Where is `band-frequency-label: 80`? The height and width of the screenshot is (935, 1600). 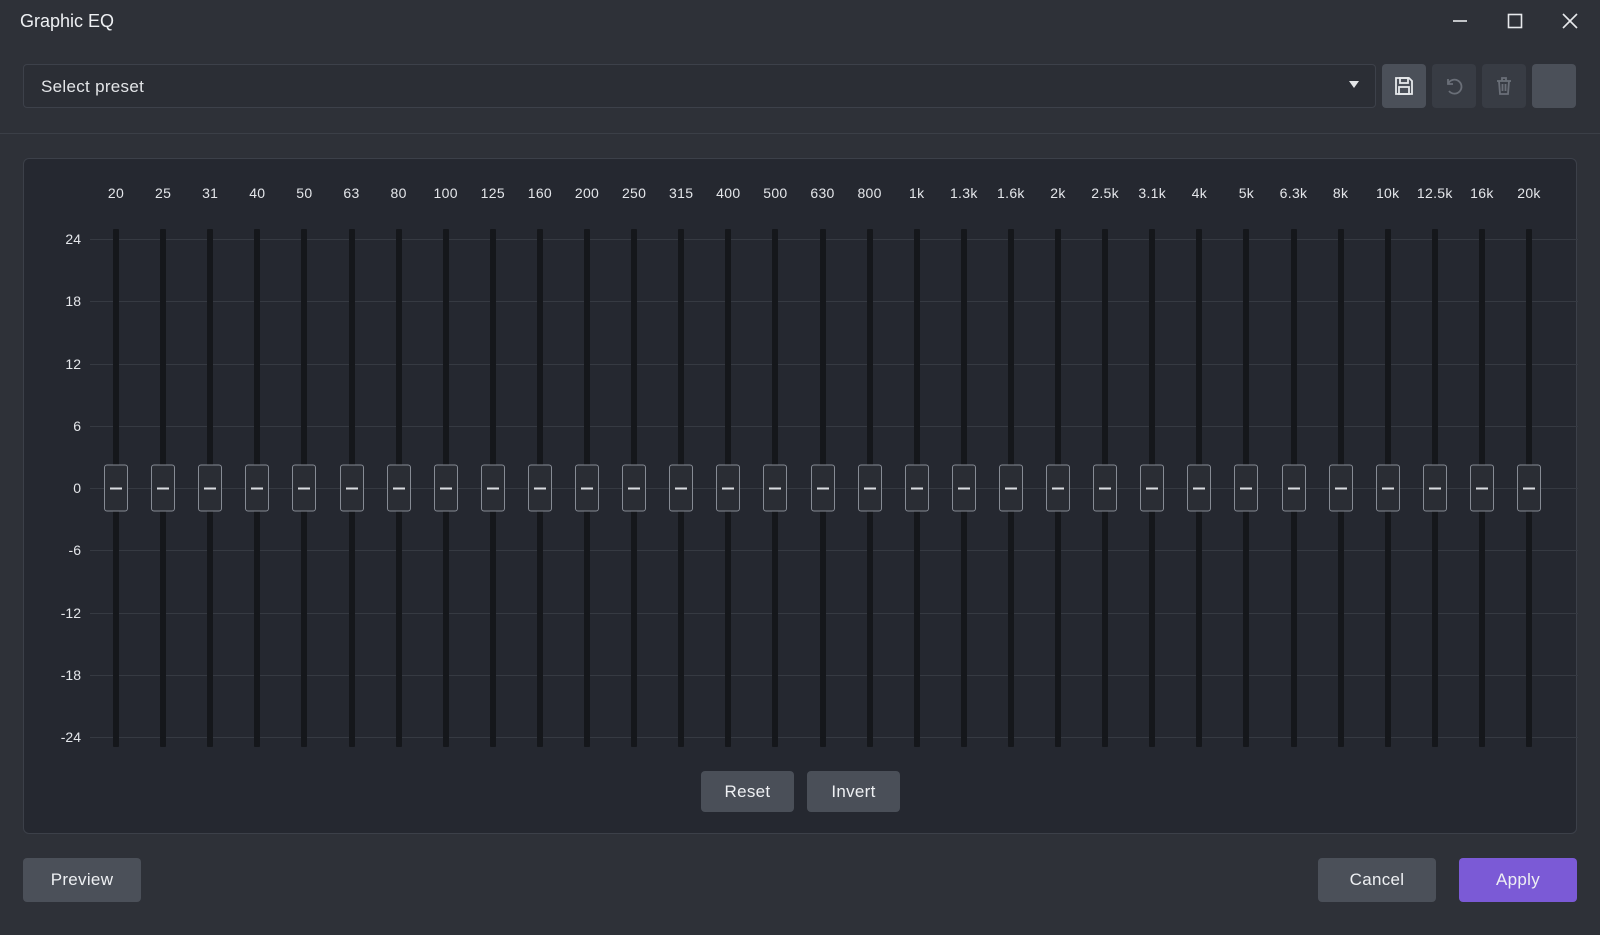
band-frequency-label: 80 is located at coordinates (398, 193).